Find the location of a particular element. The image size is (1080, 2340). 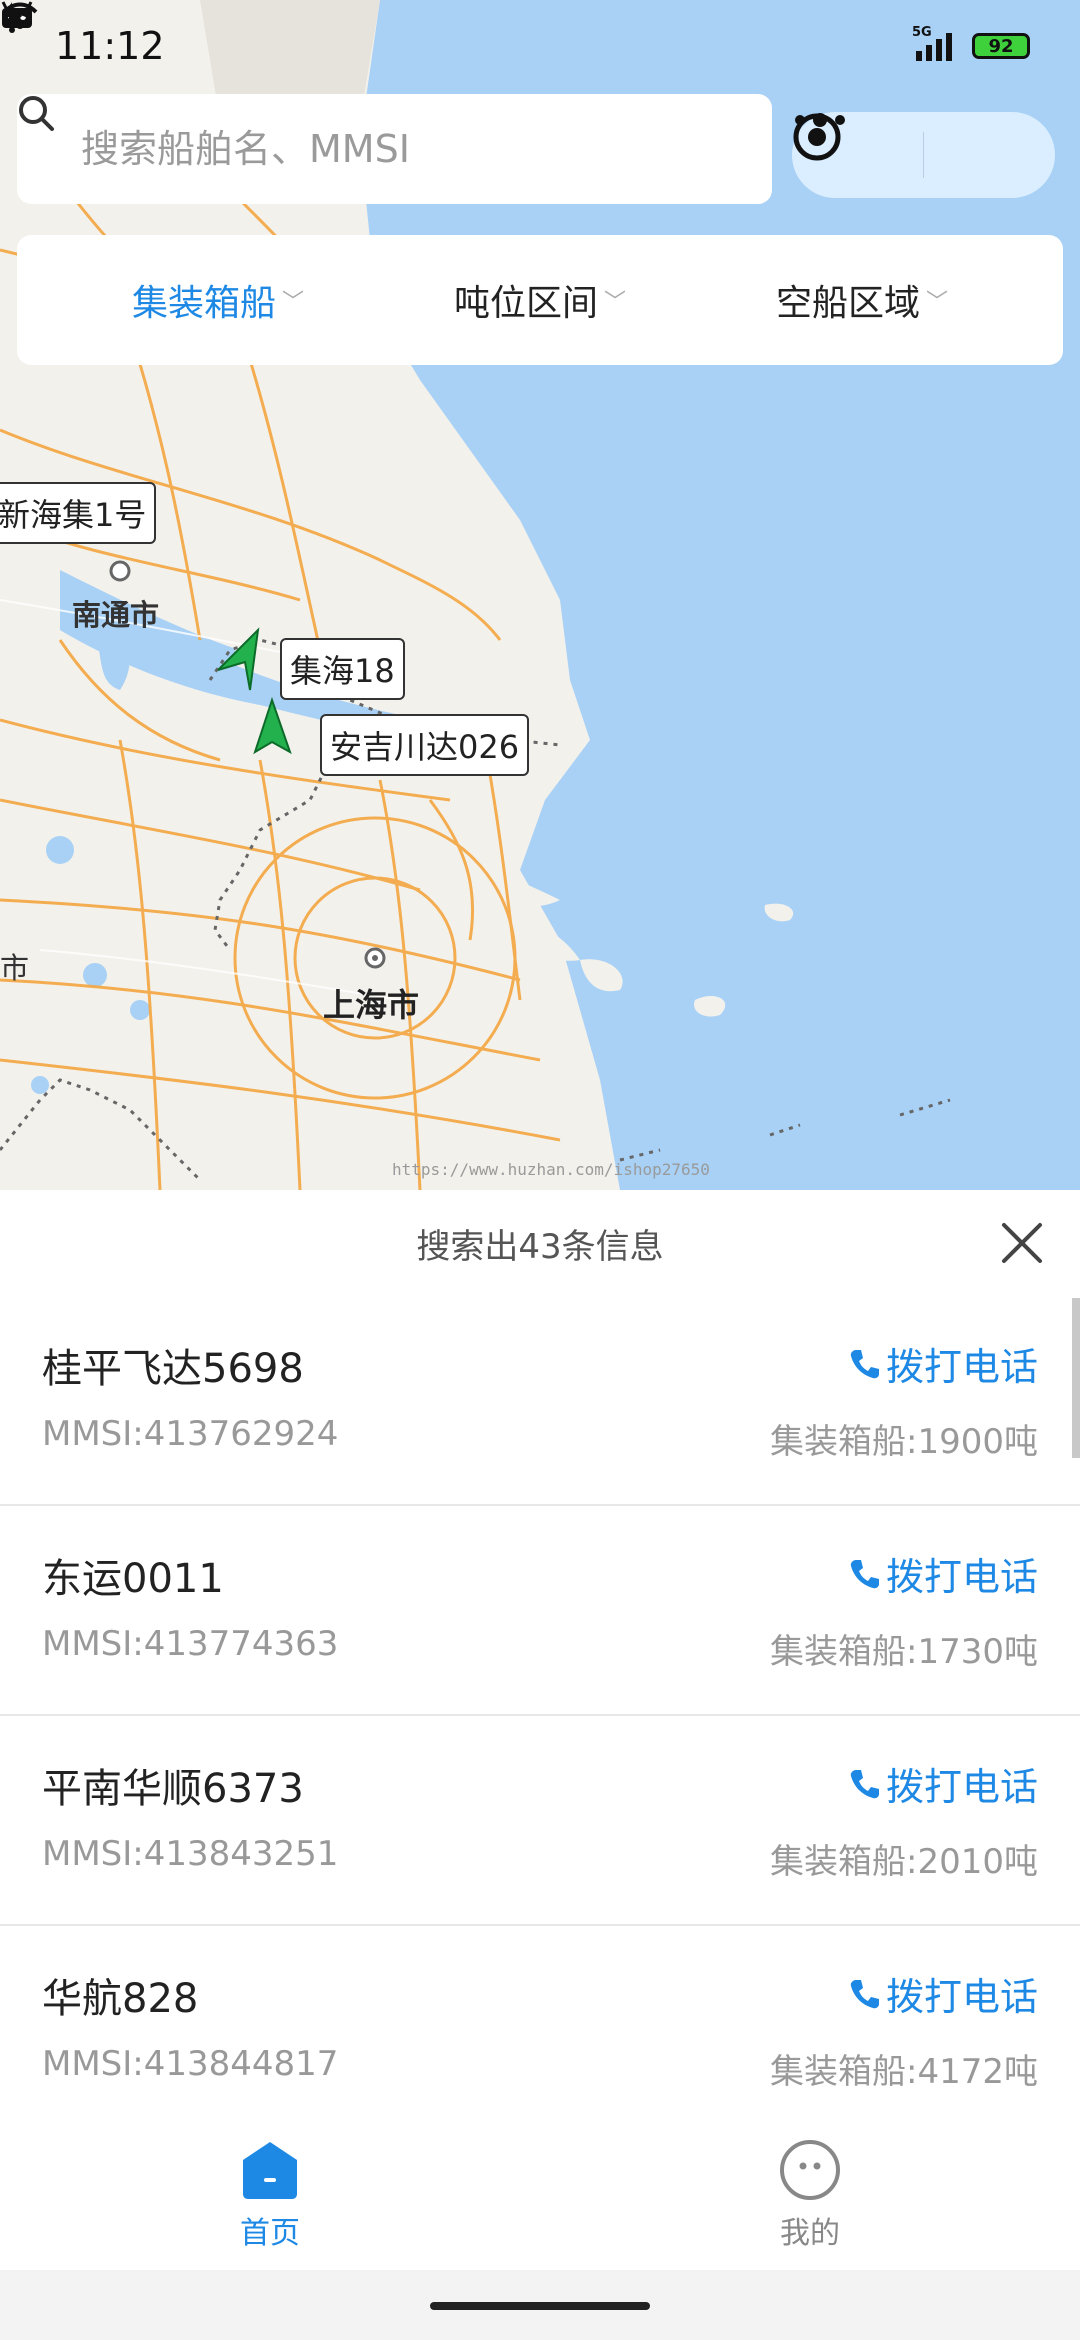

ship-name: 平南华顺6373 is located at coordinates (173, 1789).